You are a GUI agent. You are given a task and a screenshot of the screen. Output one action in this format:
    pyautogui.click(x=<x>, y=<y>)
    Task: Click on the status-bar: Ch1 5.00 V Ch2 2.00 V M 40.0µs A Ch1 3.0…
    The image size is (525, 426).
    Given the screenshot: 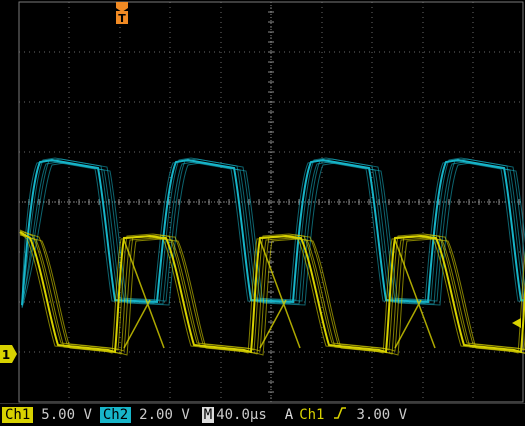 What is the action you would take?
    pyautogui.click(x=262, y=414)
    